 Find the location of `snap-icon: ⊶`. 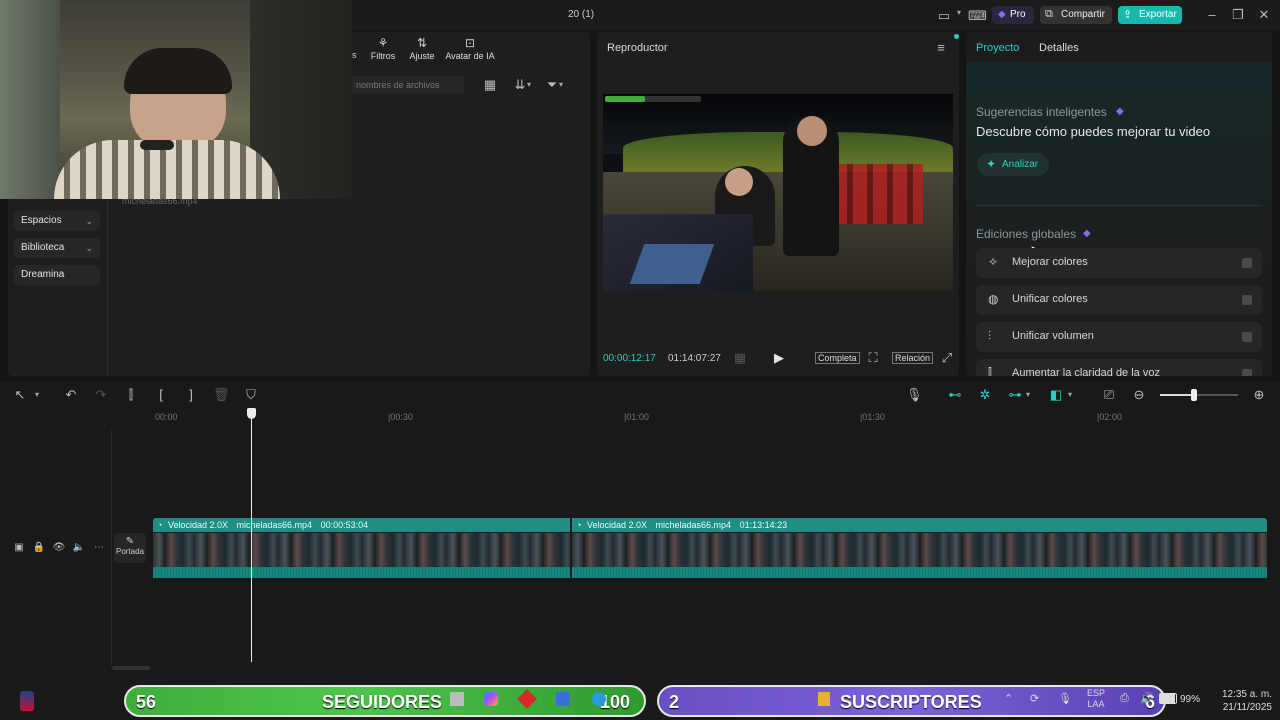

snap-icon: ⊶ is located at coordinates (1015, 395).